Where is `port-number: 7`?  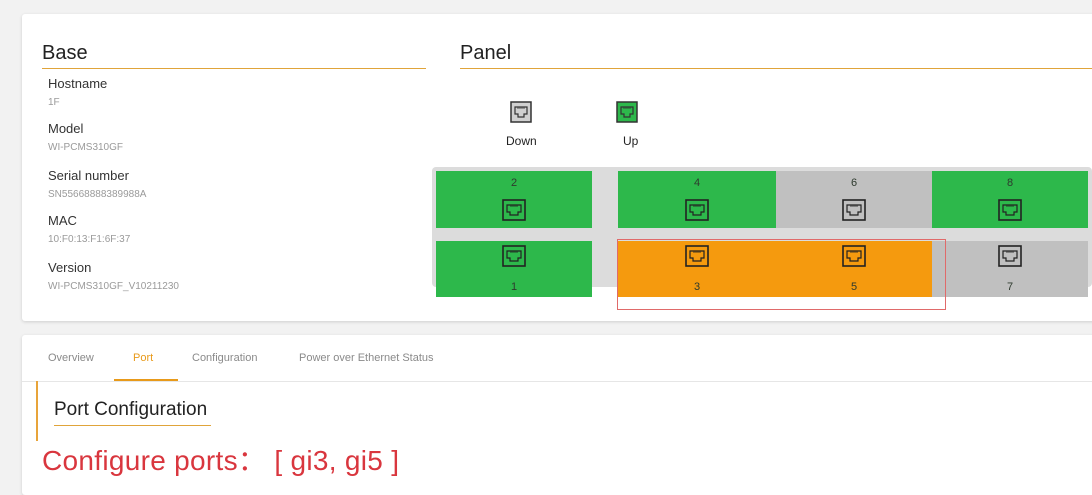 port-number: 7 is located at coordinates (1010, 287).